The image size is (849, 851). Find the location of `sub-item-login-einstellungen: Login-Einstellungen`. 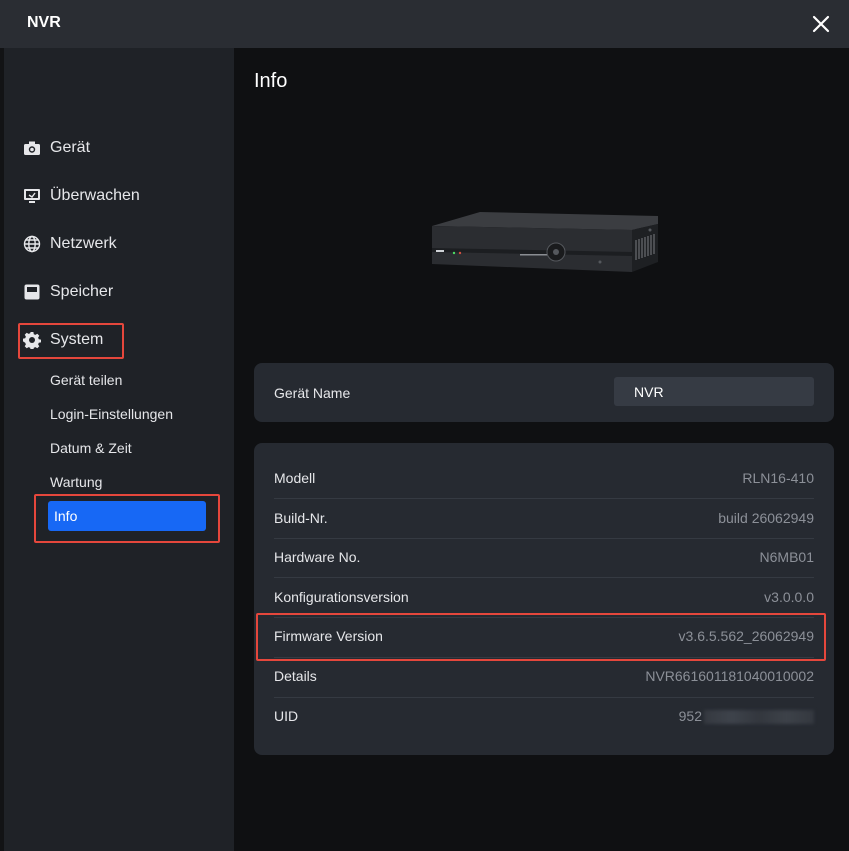

sub-item-login-einstellungen: Login-Einstellungen is located at coordinates (111, 414).